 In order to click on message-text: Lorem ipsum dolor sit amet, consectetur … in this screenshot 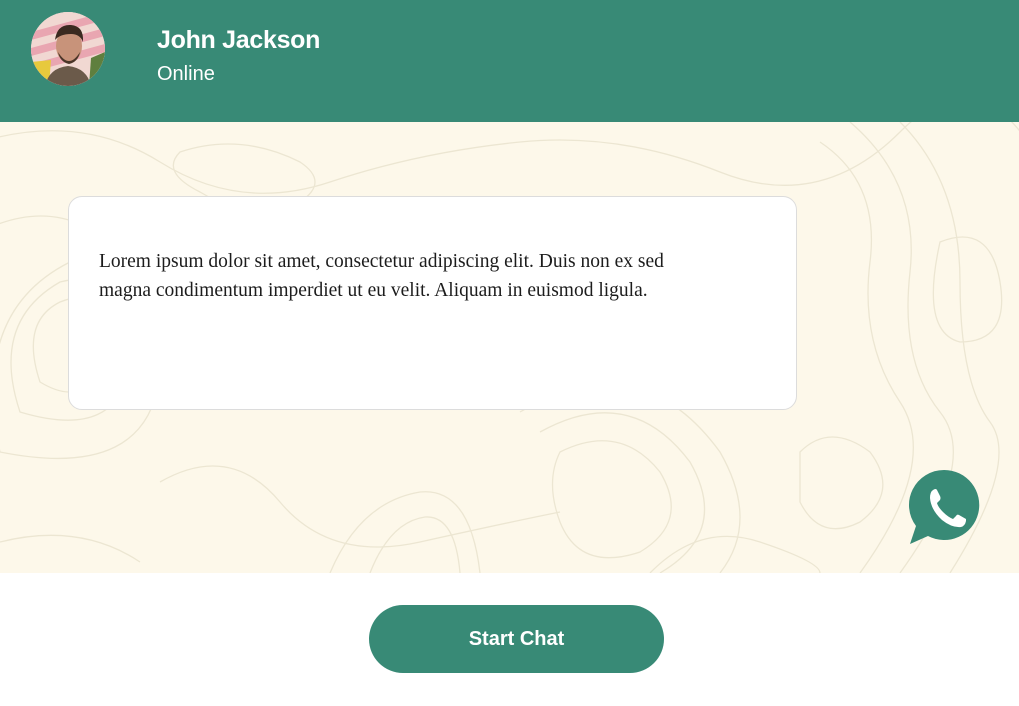, I will do `click(381, 276)`.